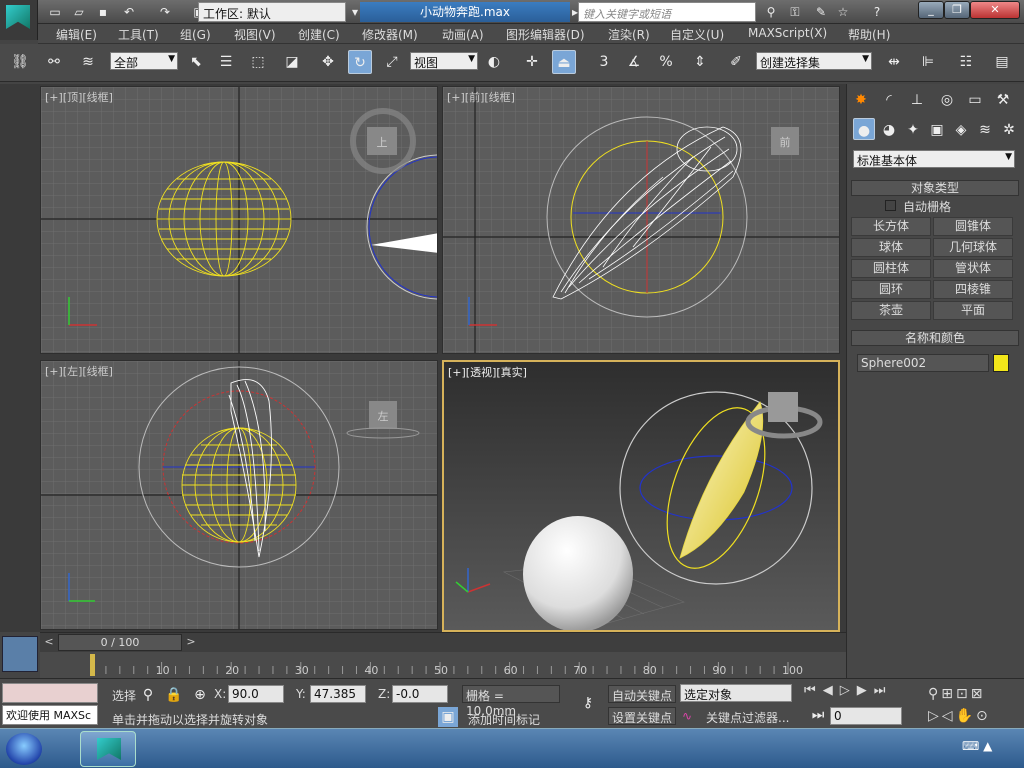  What do you see at coordinates (629, 34) in the screenshot?
I see `menu-rendering: 渲染(R)` at bounding box center [629, 34].